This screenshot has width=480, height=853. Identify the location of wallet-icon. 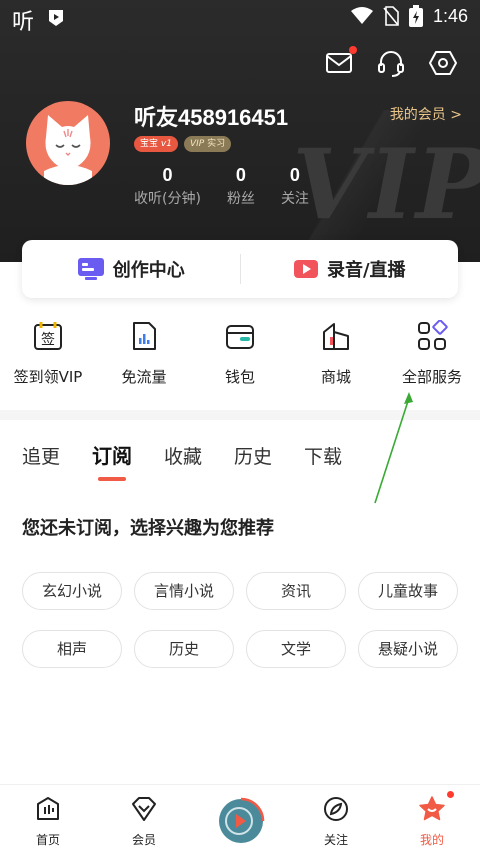
(240, 337).